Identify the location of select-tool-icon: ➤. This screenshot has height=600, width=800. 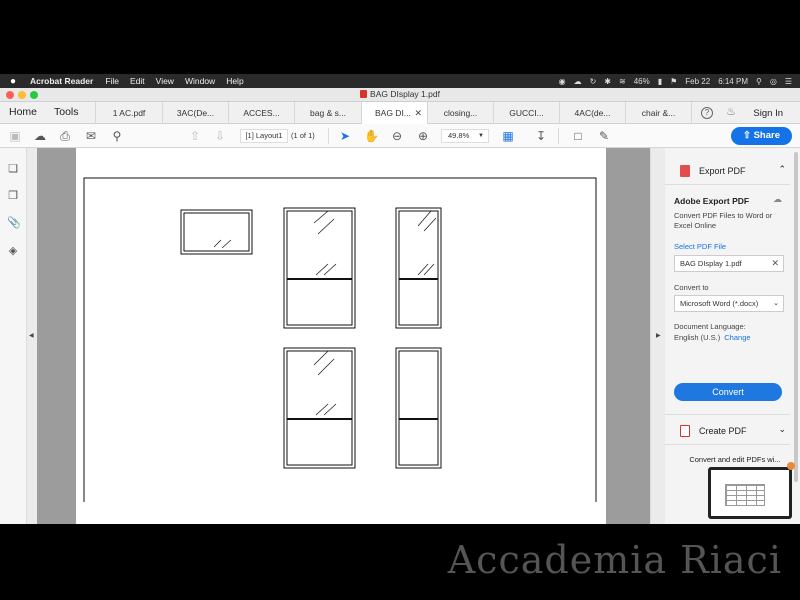
(345, 136).